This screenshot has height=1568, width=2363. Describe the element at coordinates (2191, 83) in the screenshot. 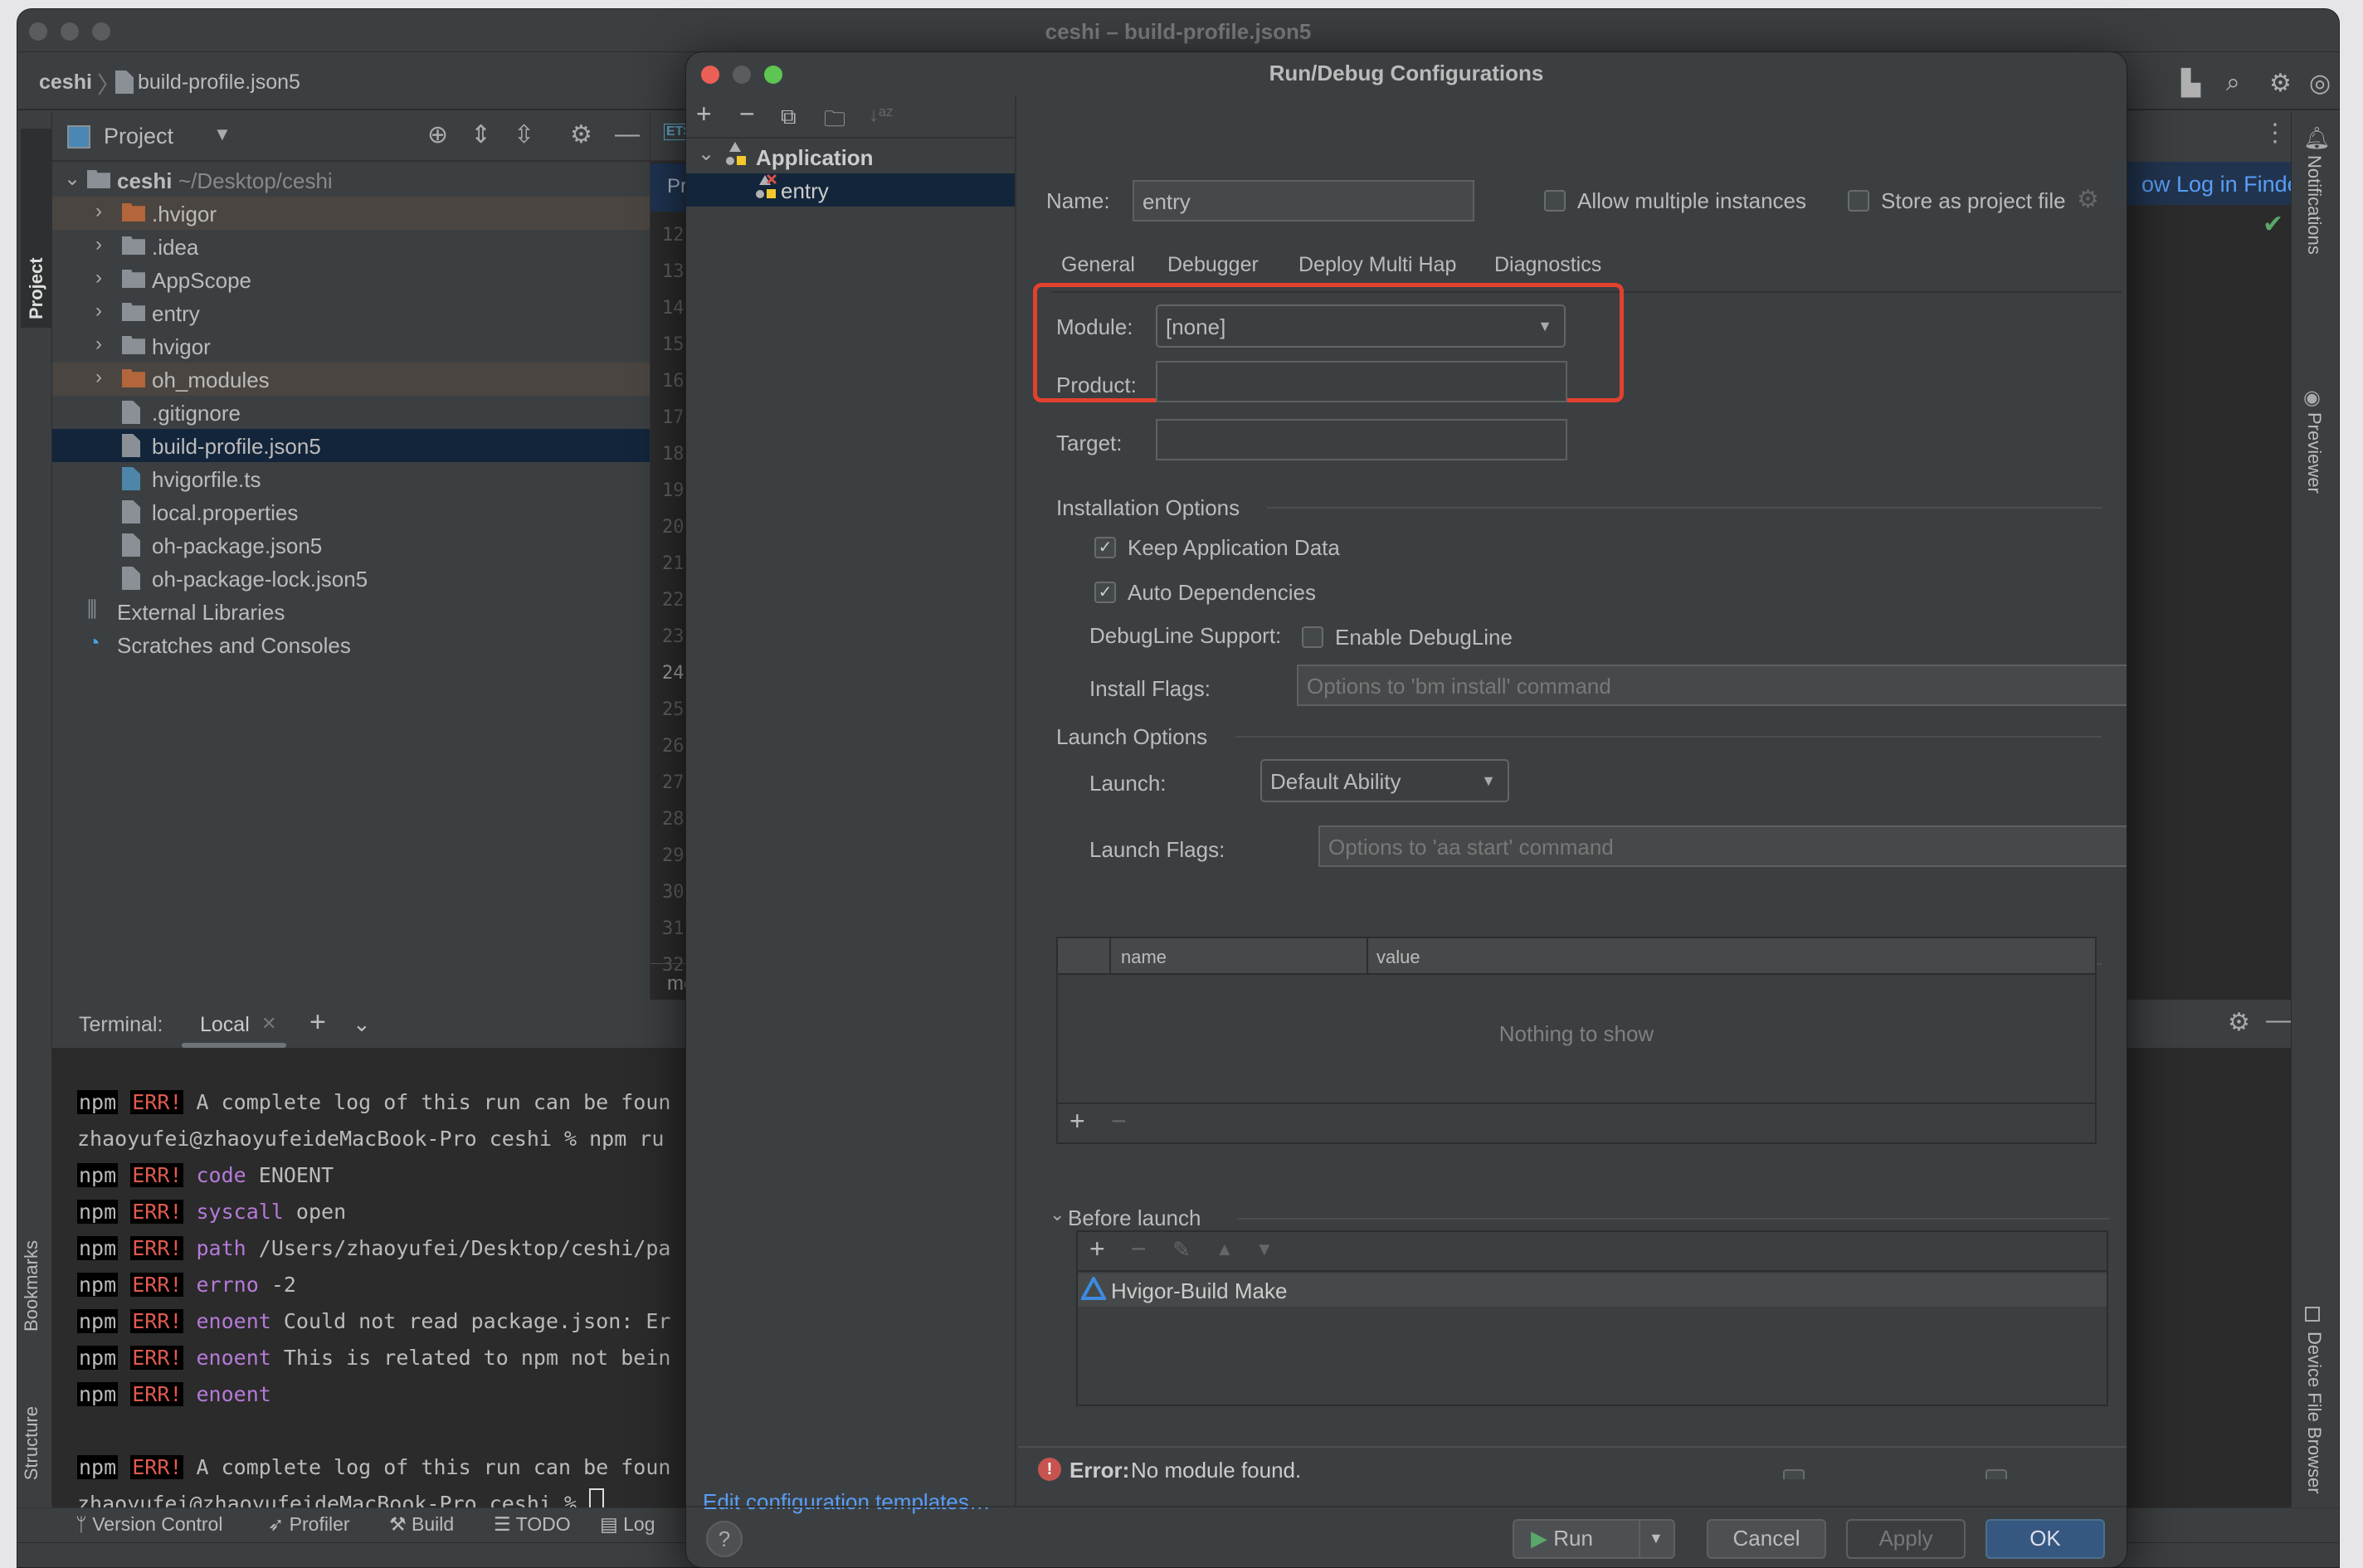

I see `project-structure-icon: ▙` at that location.